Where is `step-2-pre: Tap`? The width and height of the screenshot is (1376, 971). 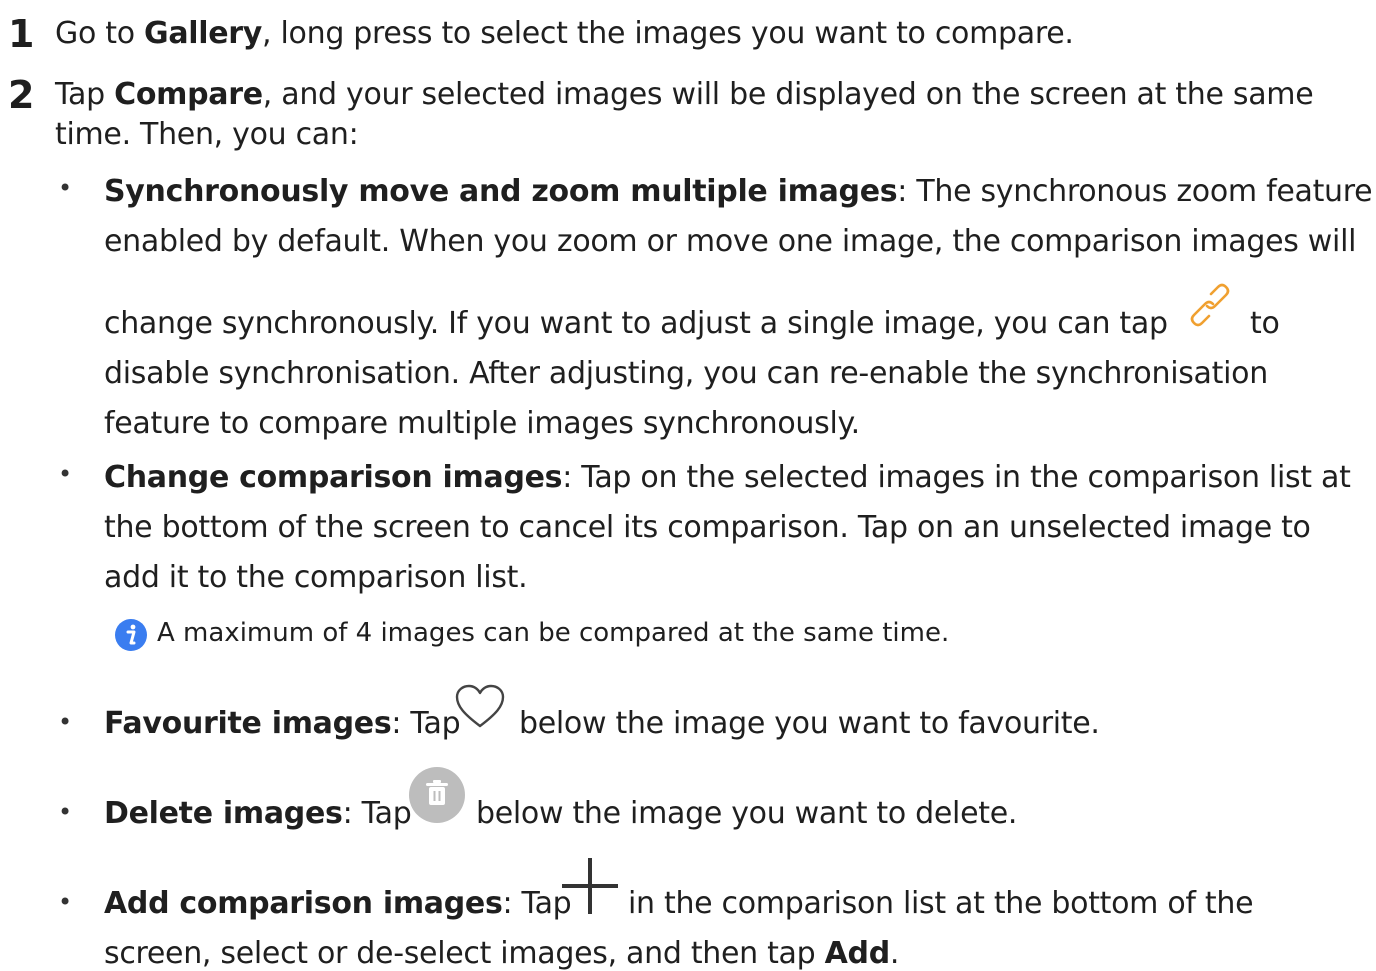
step-2-pre: Tap is located at coordinates (85, 94).